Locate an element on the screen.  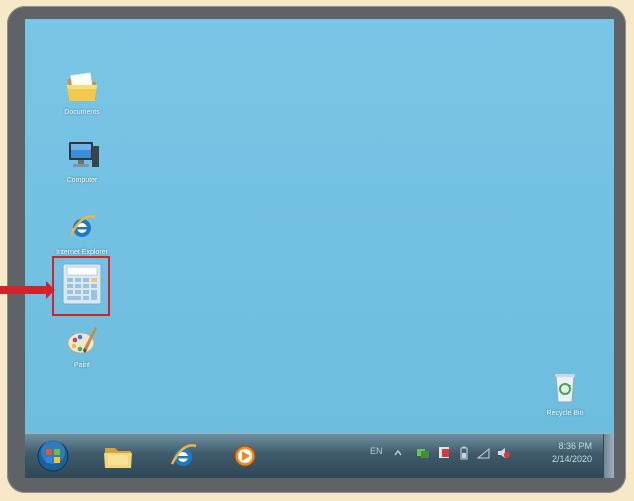
desktop-icon-paint: Paint is located at coordinates (82, 346).